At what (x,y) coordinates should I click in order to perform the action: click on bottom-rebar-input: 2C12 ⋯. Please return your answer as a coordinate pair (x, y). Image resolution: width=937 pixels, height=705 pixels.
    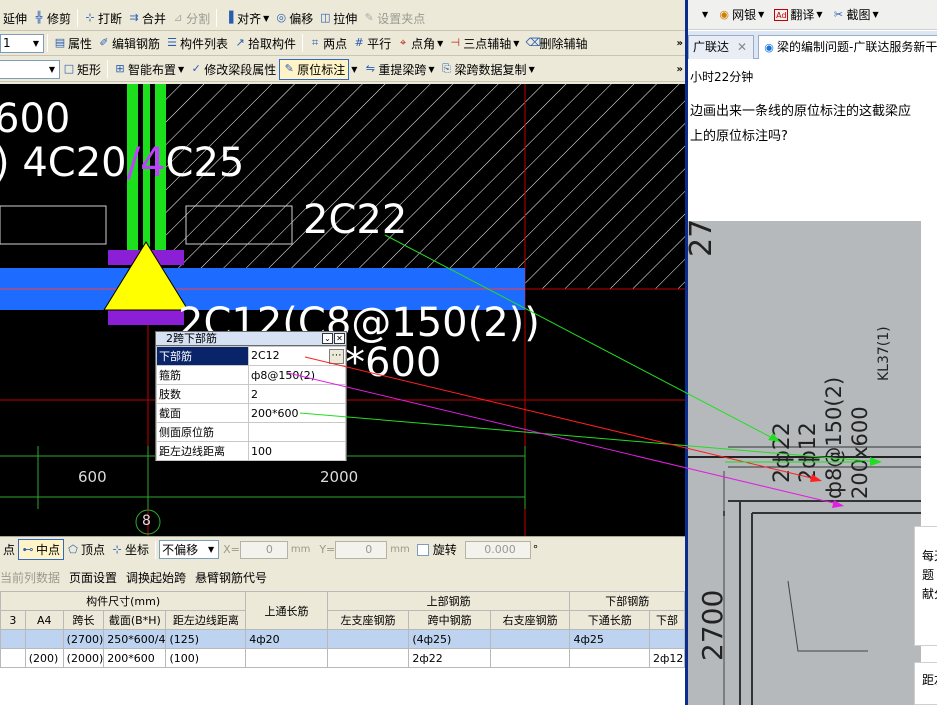
    Looking at the image, I should click on (297, 356).